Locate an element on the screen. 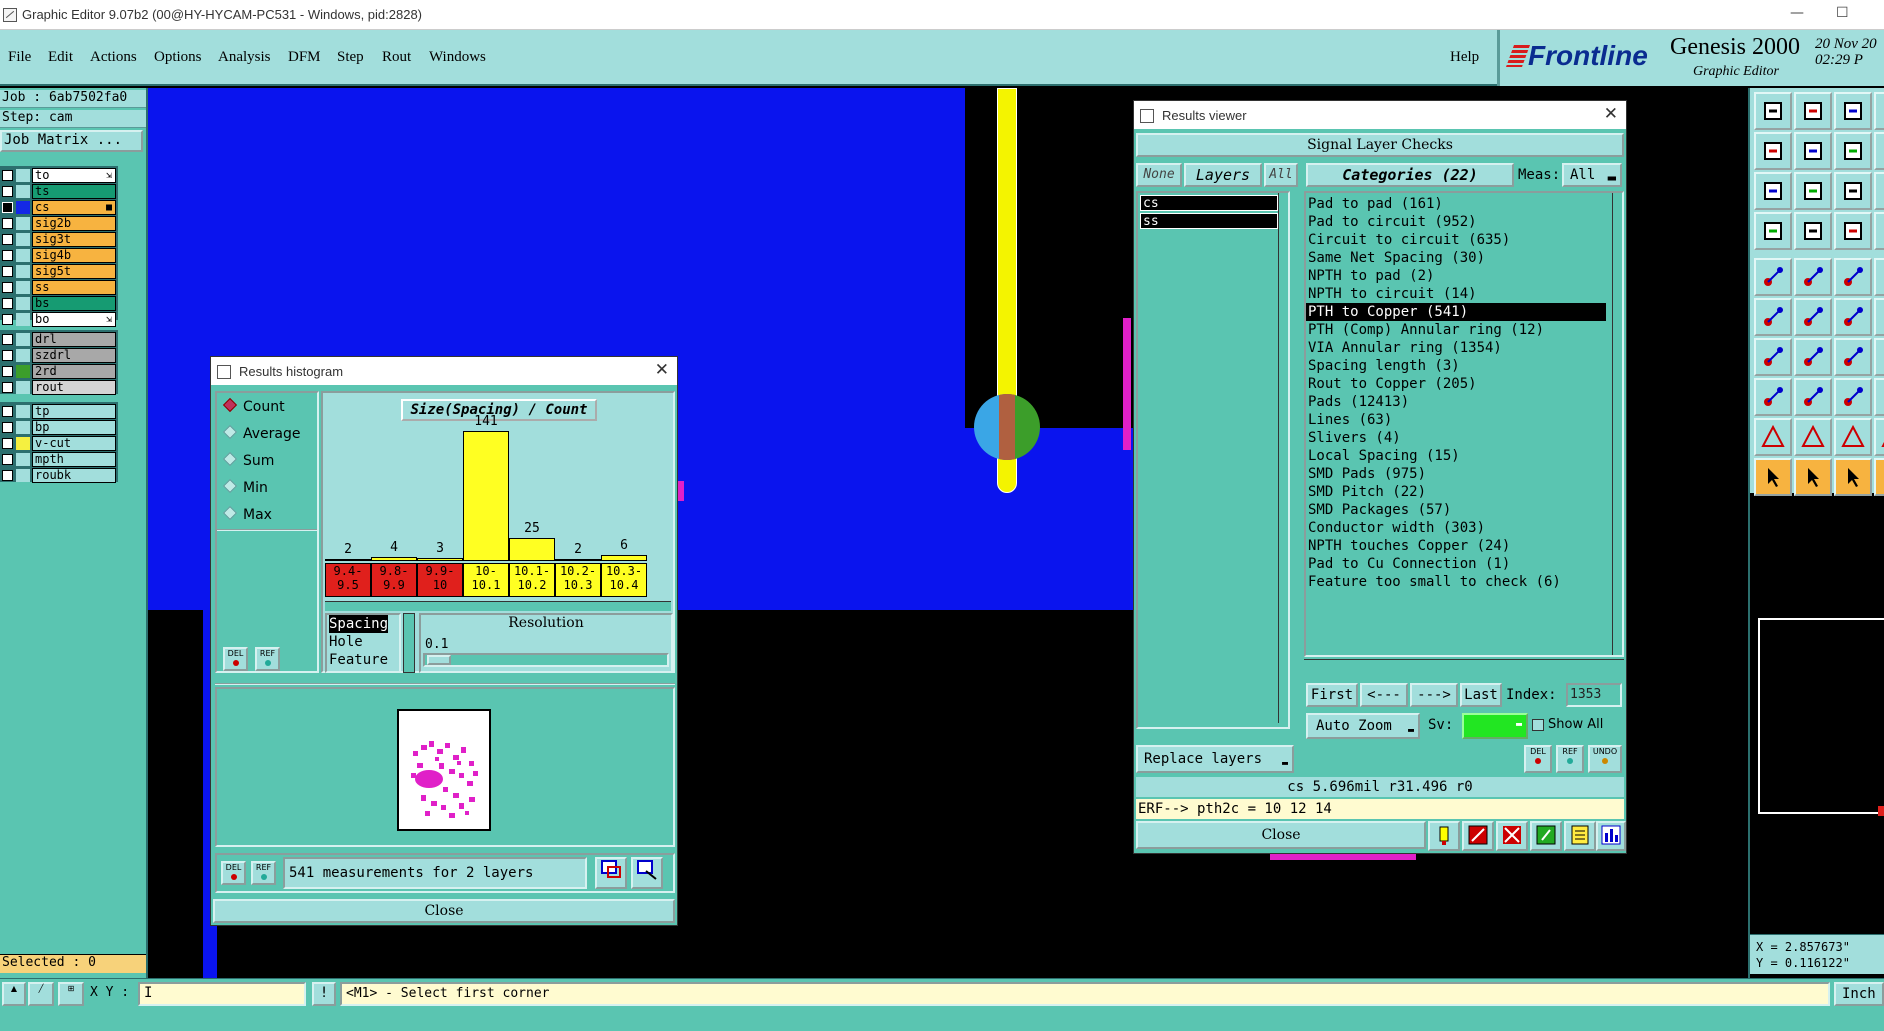 The image size is (1884, 1031). category-item: Local Spacing (15) is located at coordinates (1456, 456).